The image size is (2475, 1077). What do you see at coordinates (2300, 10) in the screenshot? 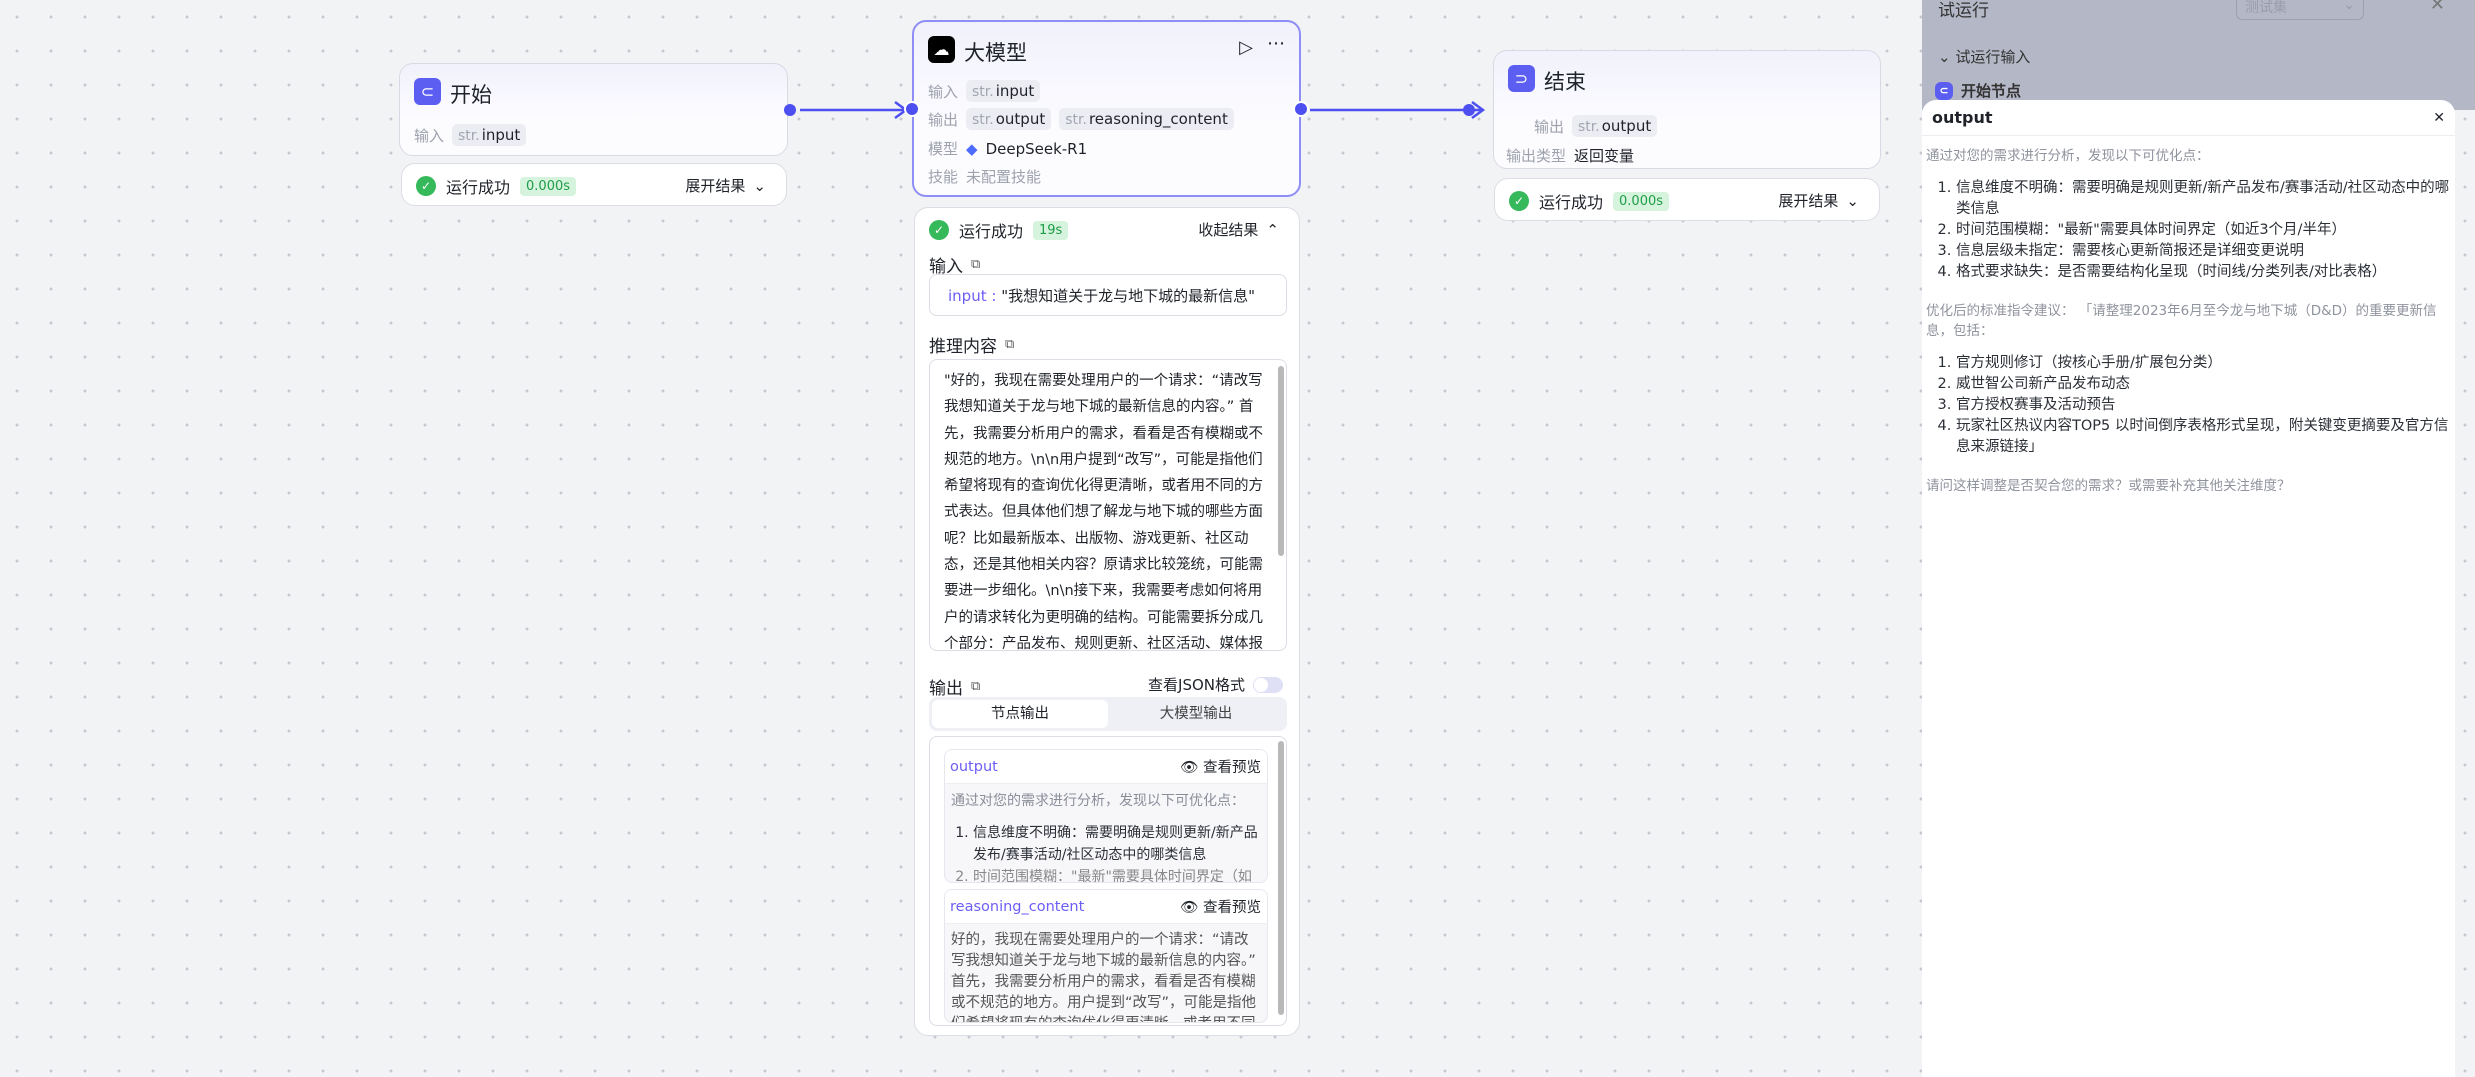
I see `dataset-select: 测试集 ⌄` at bounding box center [2300, 10].